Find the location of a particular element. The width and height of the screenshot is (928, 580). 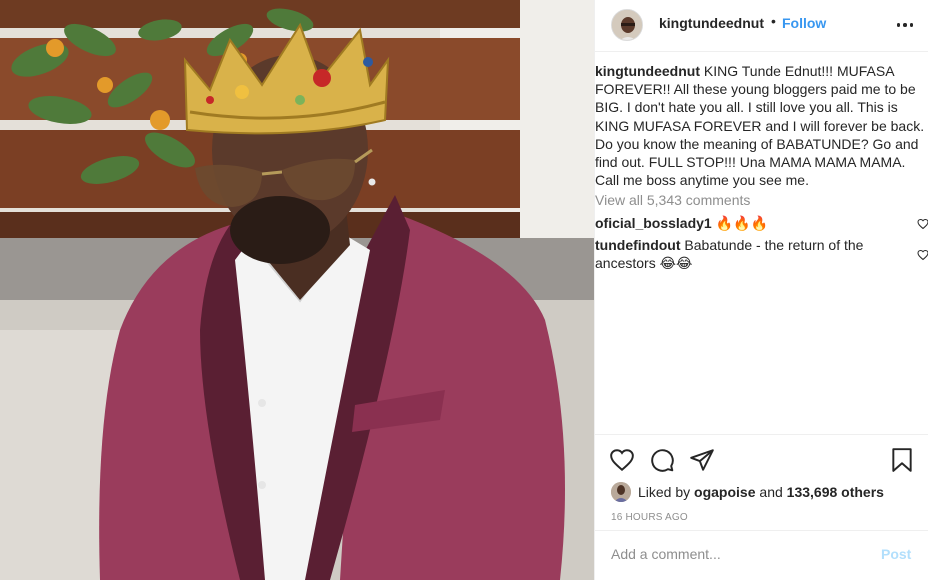

caption-username: kingtundeednut is located at coordinates (647, 71).